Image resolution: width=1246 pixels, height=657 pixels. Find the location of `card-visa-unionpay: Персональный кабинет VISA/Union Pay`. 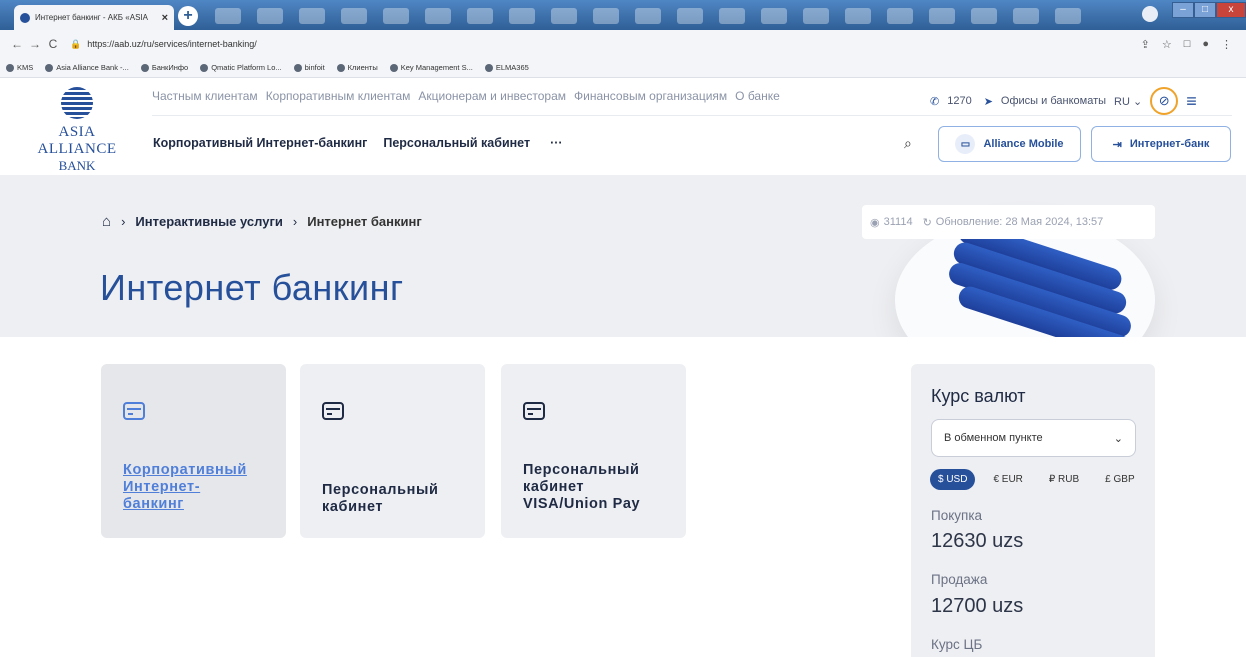

card-visa-unionpay: Персональный кабинет VISA/Union Pay is located at coordinates (593, 451).